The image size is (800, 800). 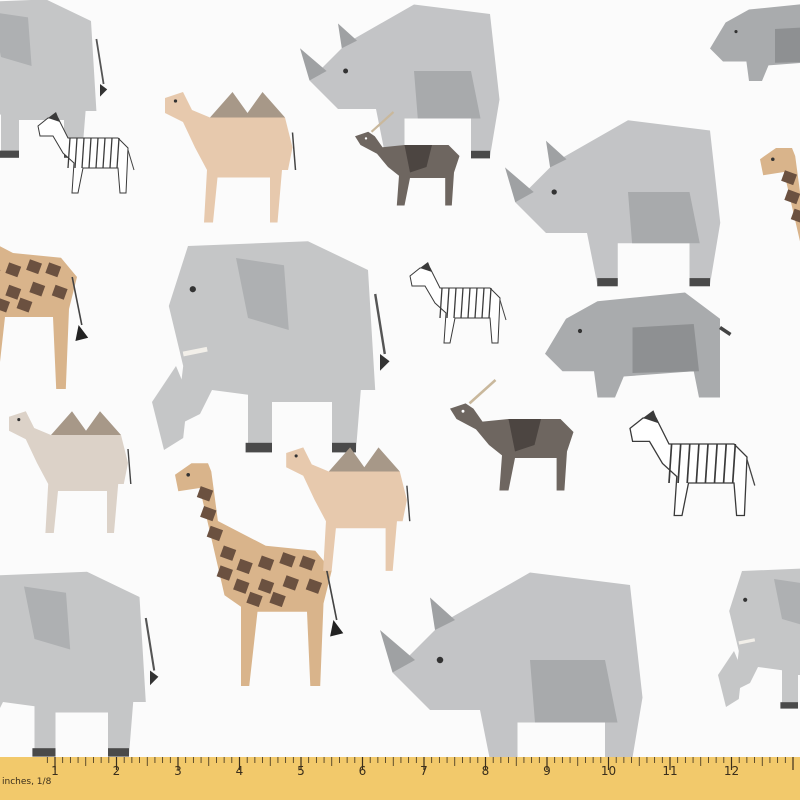 What do you see at coordinates (301, 771) in the screenshot?
I see `ruler-number: 5` at bounding box center [301, 771].